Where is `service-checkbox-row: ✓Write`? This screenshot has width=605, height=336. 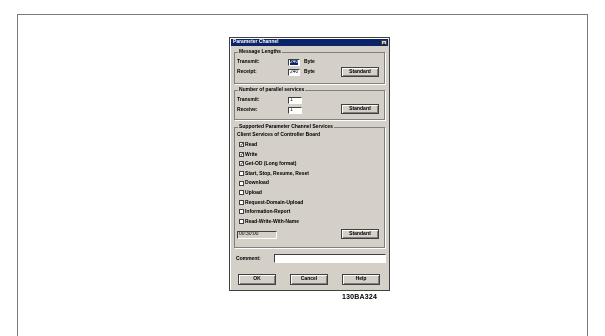
service-checkbox-row: ✓Write is located at coordinates (248, 155).